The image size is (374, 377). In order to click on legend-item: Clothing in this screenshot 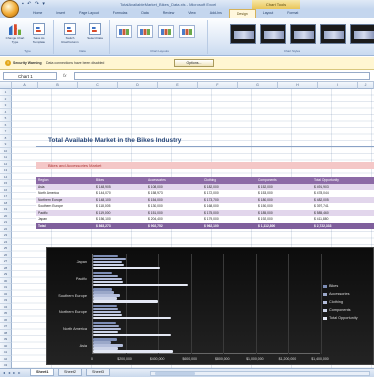, I will do `click(347, 302)`.